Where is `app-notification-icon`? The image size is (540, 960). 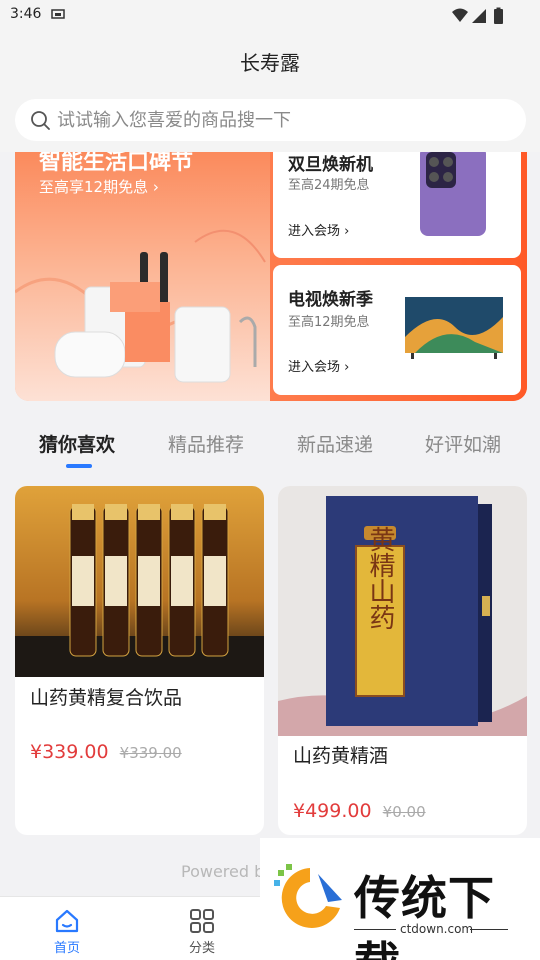 app-notification-icon is located at coordinates (58, 14).